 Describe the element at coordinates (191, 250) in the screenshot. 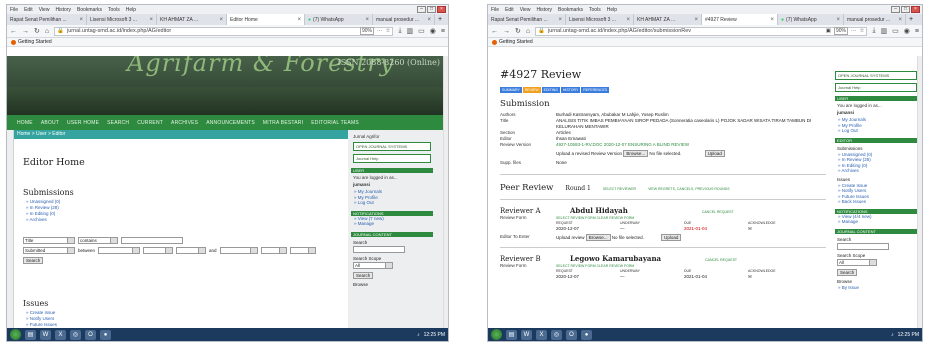

I see `from-year-select` at that location.